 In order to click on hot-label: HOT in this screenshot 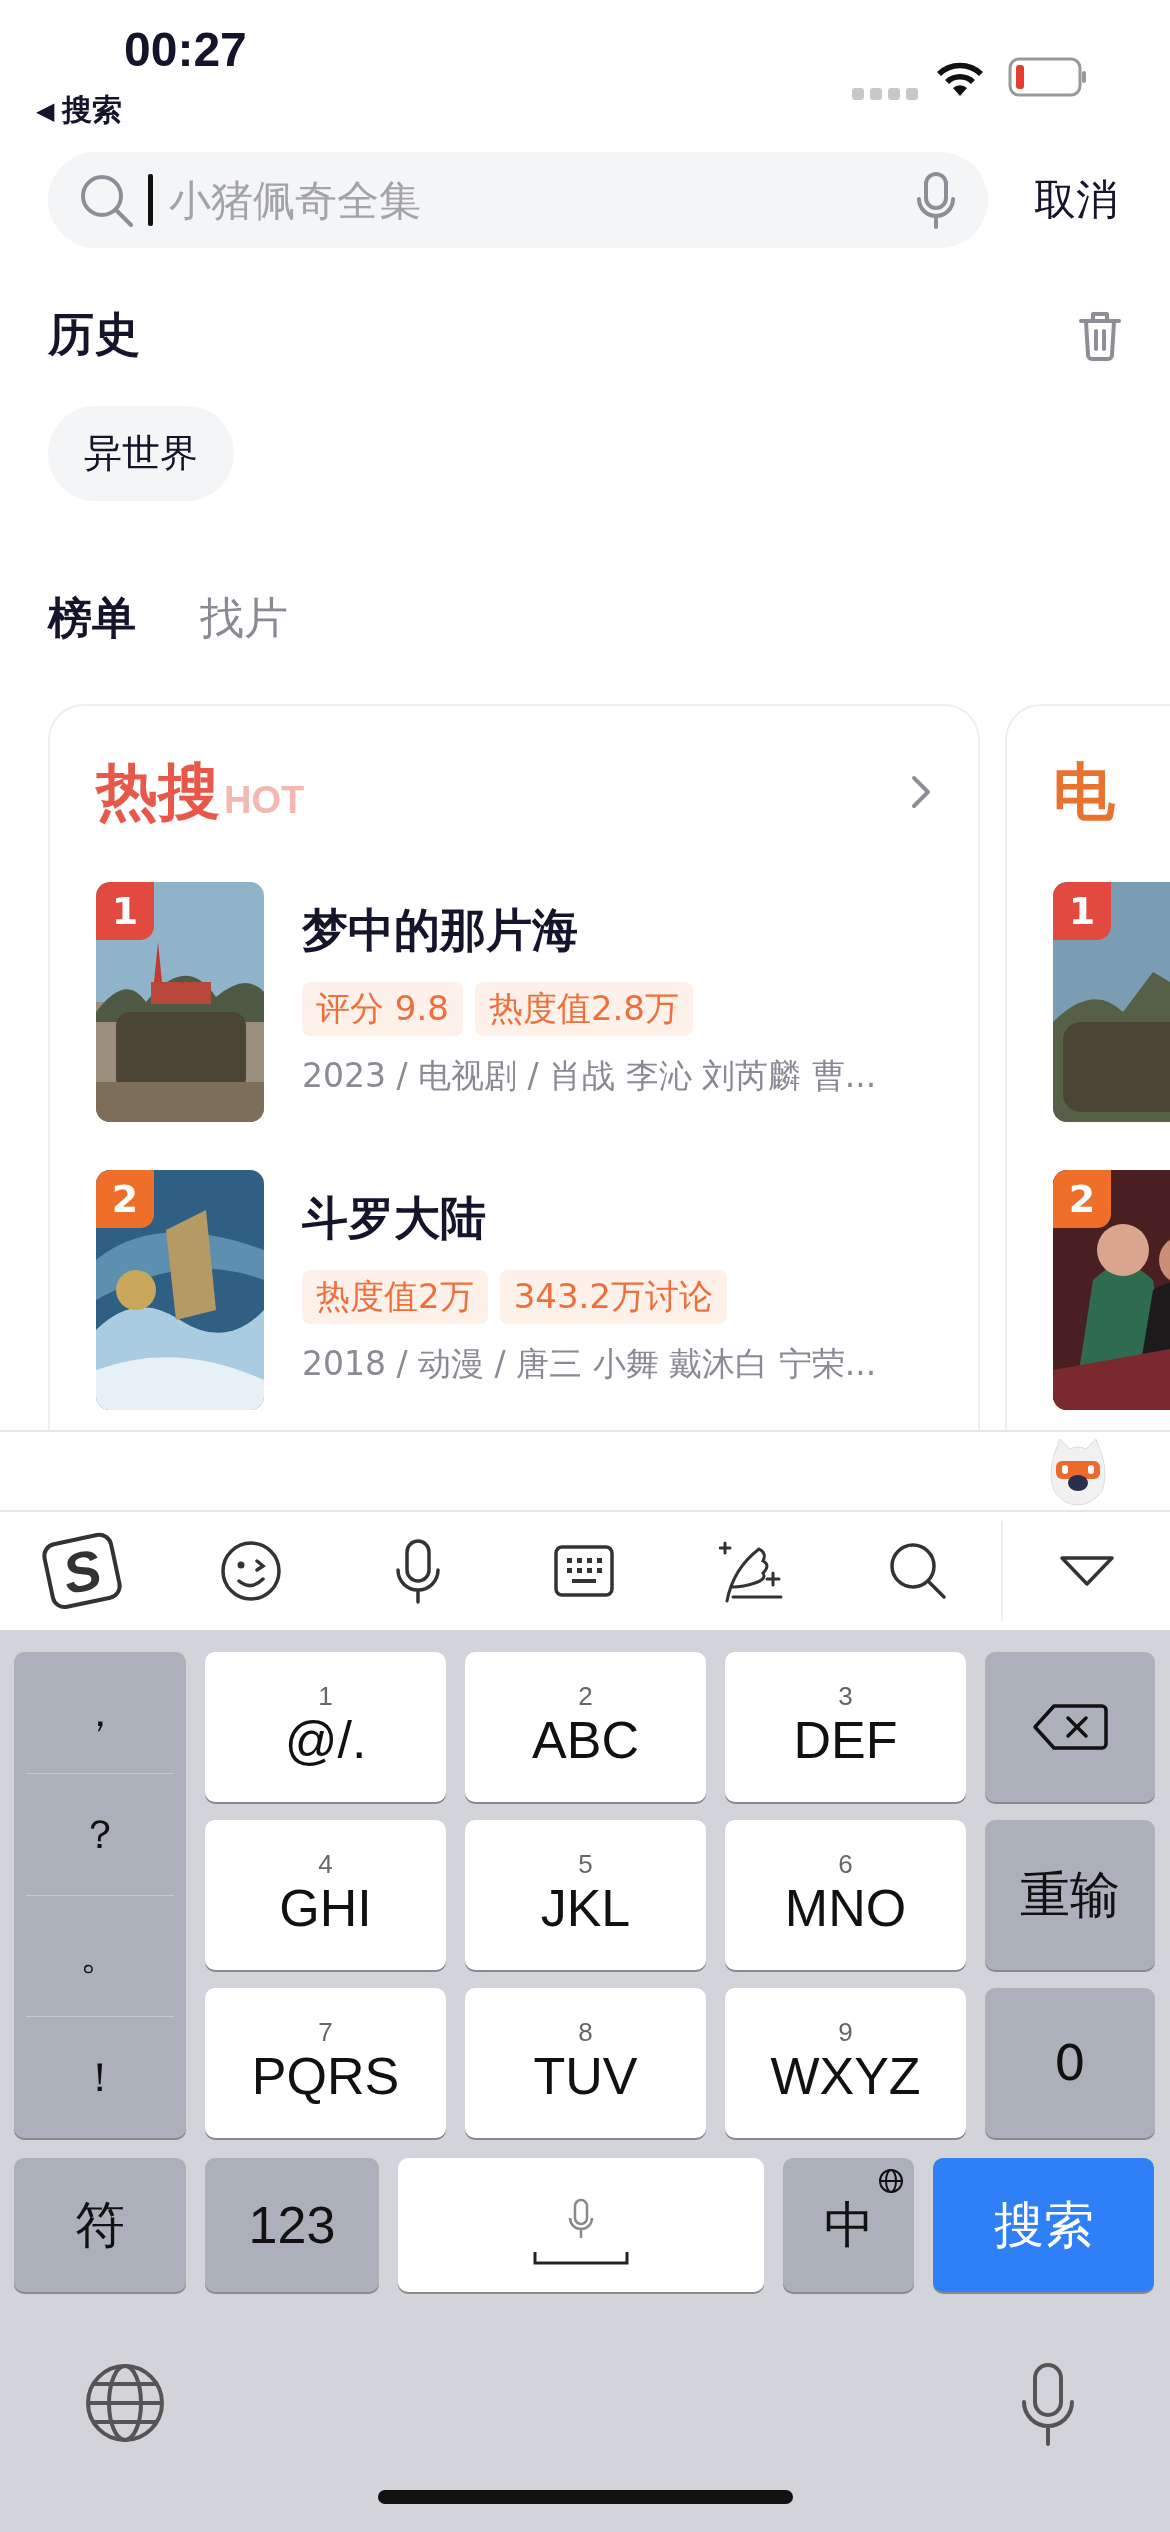, I will do `click(264, 800)`.